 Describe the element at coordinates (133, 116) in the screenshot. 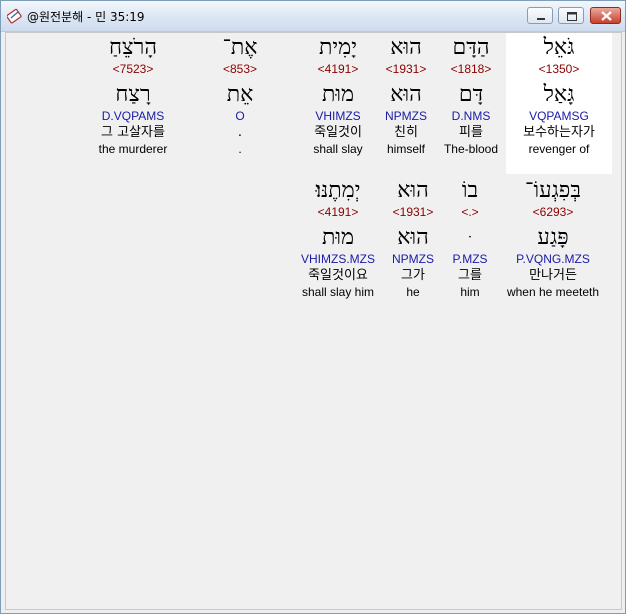

I see `morphology-code: D.VQPAMS` at that location.